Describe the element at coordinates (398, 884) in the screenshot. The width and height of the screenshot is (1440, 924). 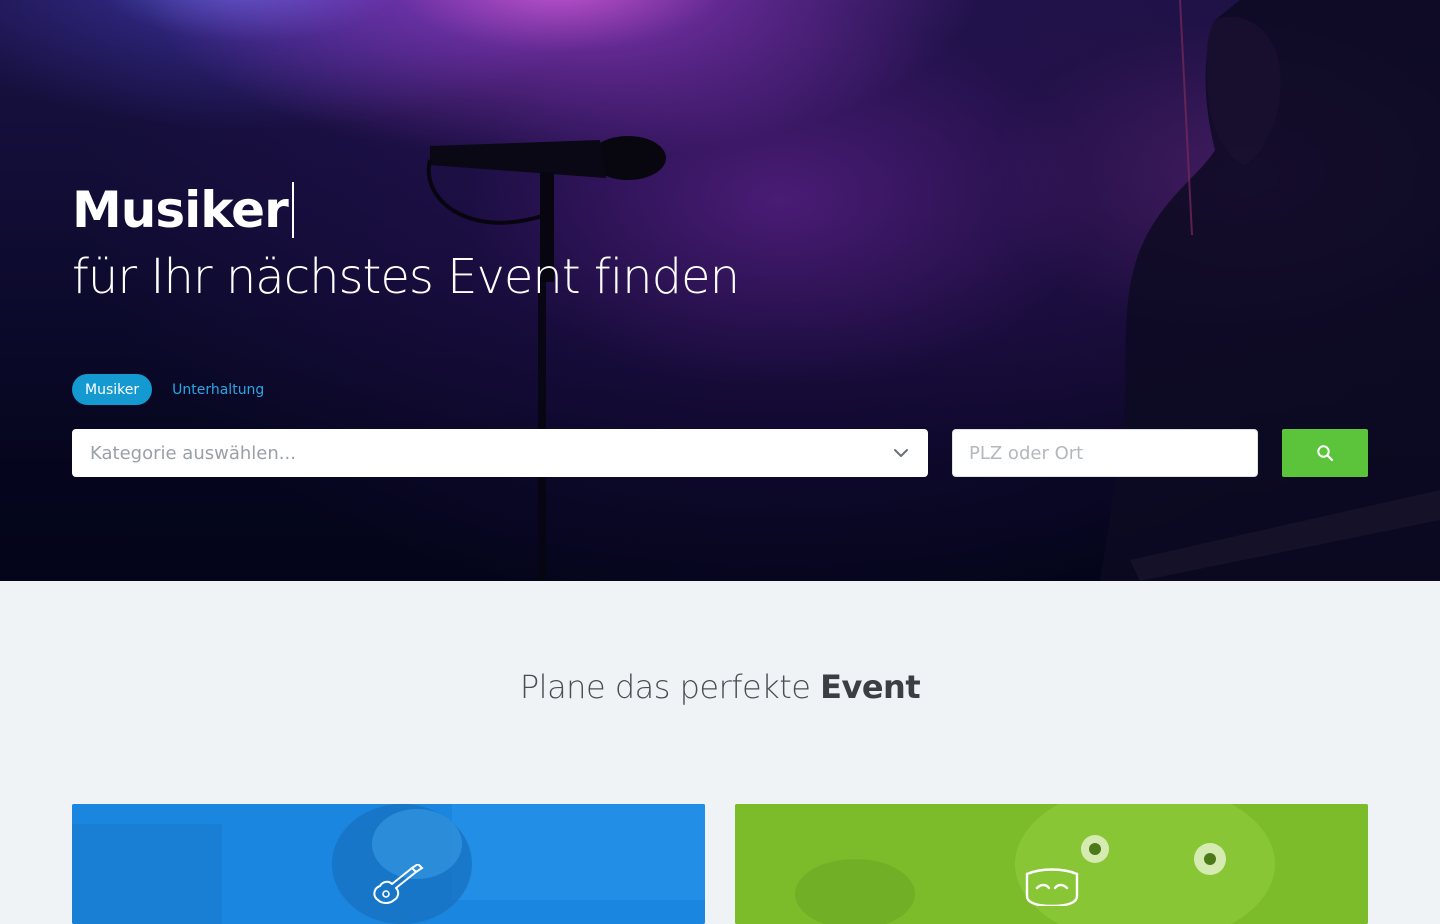
I see `guitar-icon` at that location.